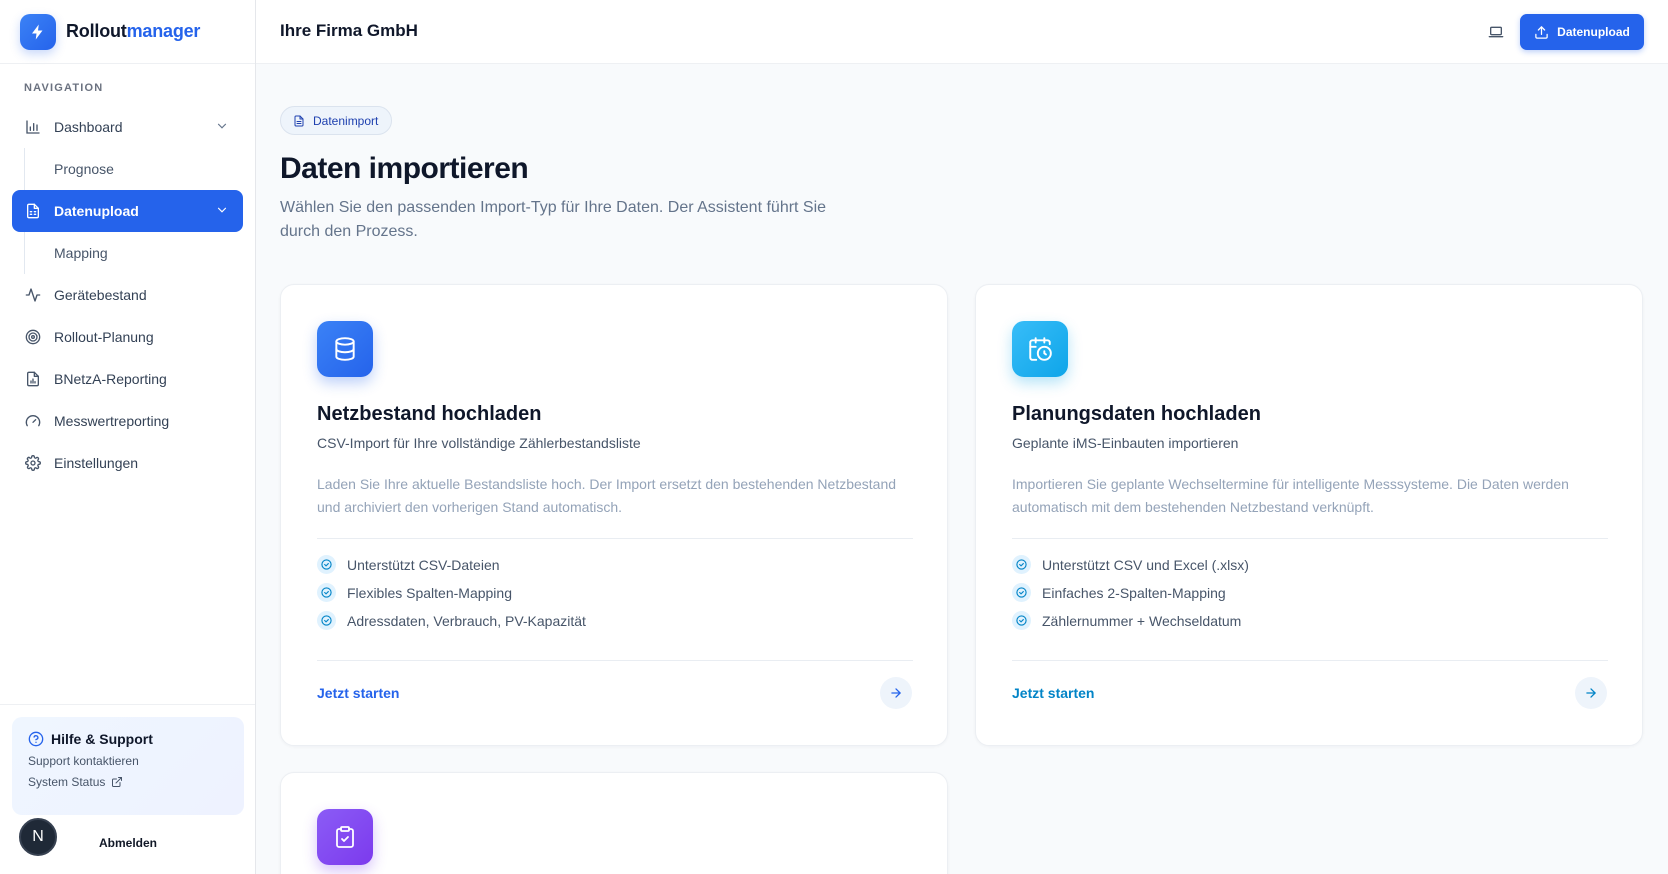 The width and height of the screenshot is (1668, 874). Describe the element at coordinates (33, 295) in the screenshot. I see `activity-icon` at that location.